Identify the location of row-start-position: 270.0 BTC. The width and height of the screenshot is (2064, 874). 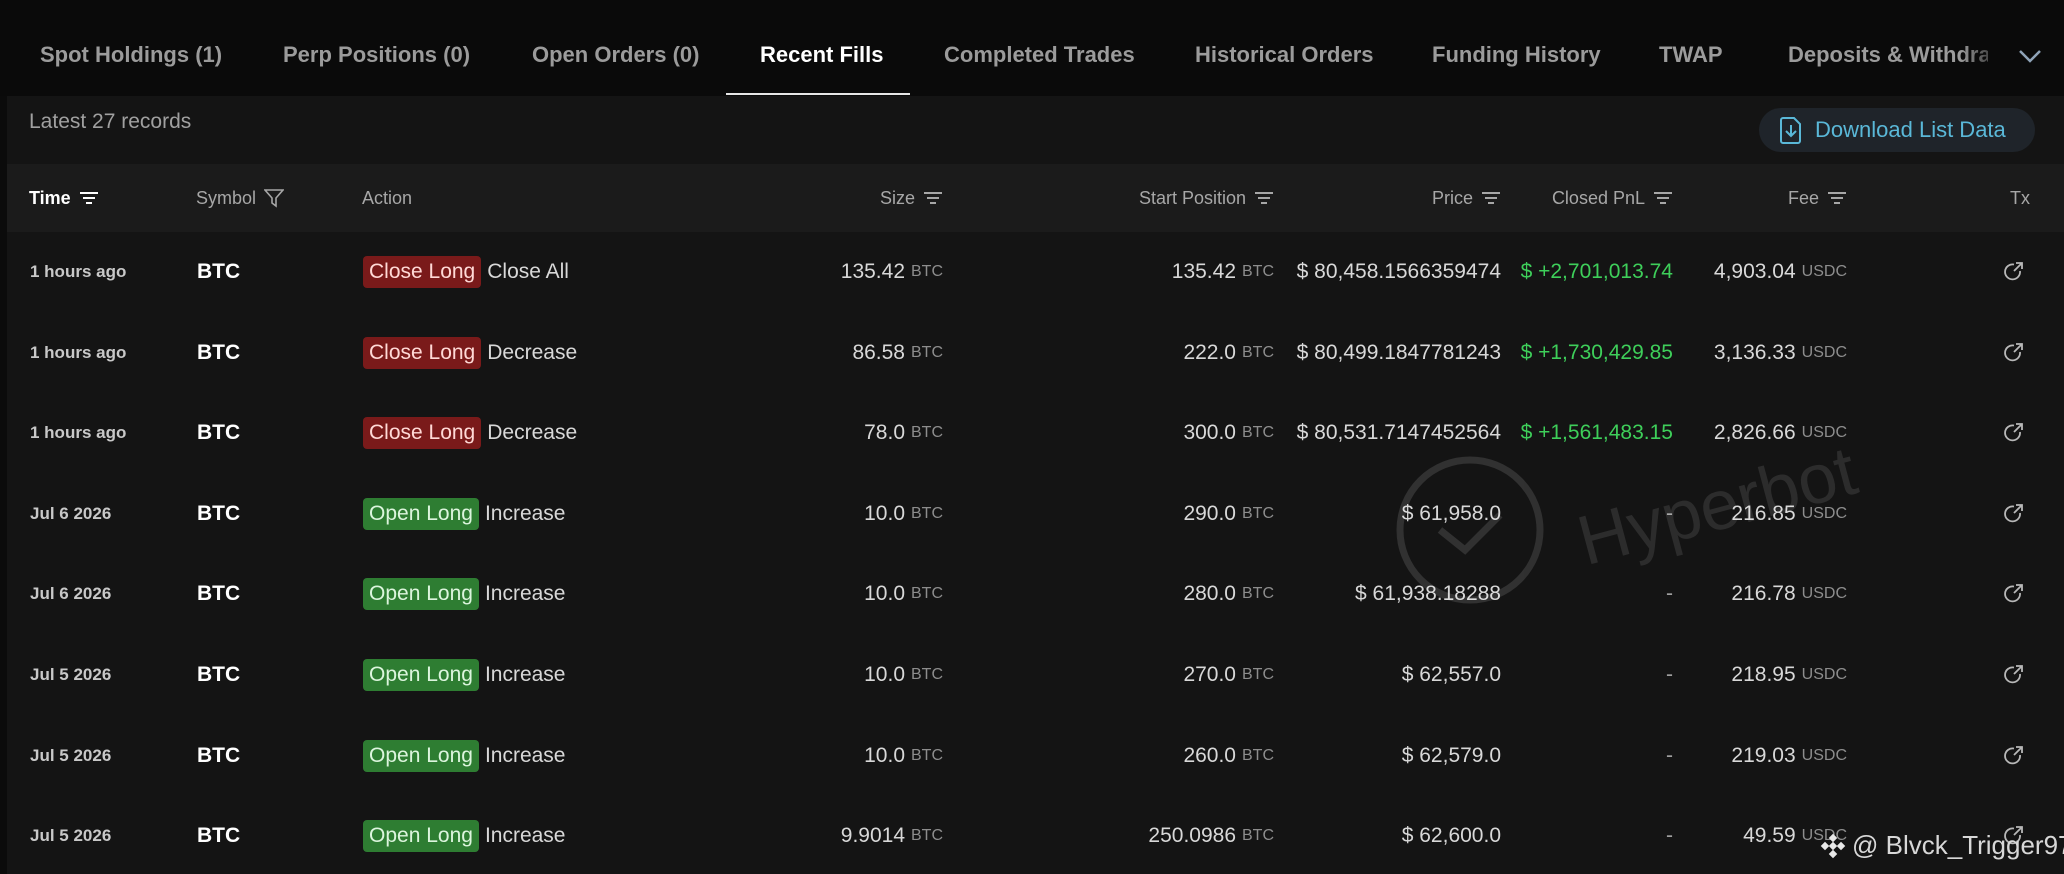
(1228, 674).